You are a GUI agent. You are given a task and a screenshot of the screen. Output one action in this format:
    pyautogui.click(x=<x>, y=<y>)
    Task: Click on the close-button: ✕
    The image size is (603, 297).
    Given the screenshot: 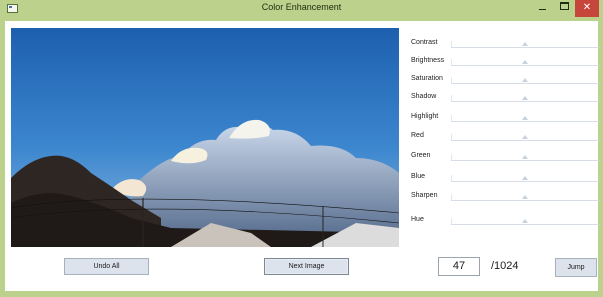 What is the action you would take?
    pyautogui.click(x=587, y=8)
    